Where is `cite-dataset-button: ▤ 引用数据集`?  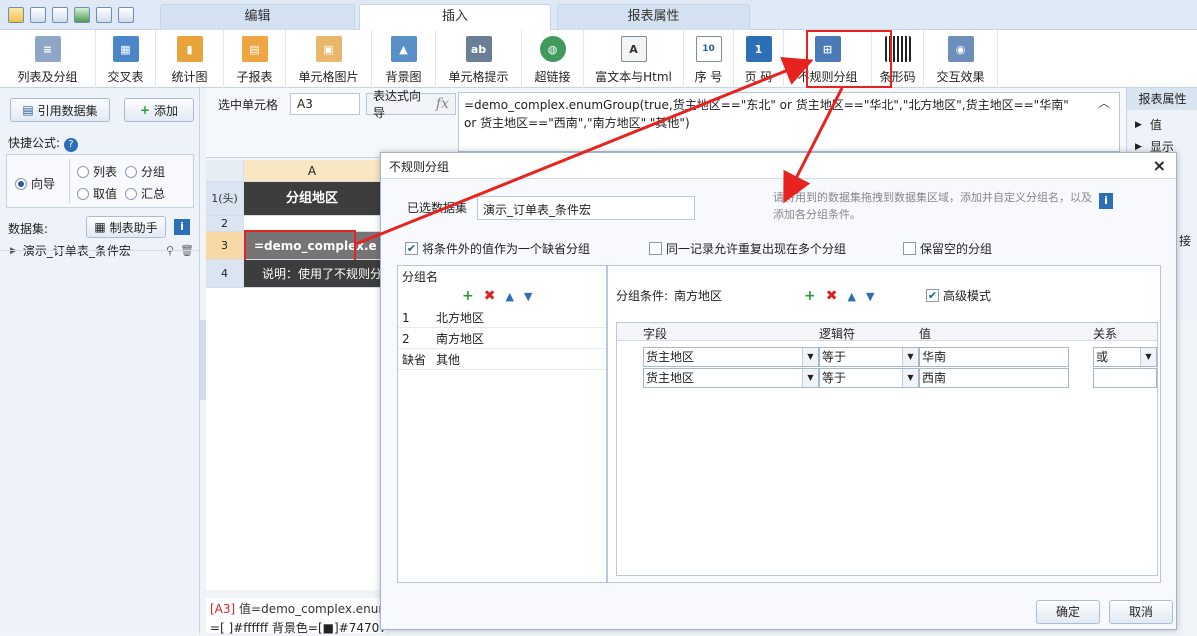 cite-dataset-button: ▤ 引用数据集 is located at coordinates (60, 110).